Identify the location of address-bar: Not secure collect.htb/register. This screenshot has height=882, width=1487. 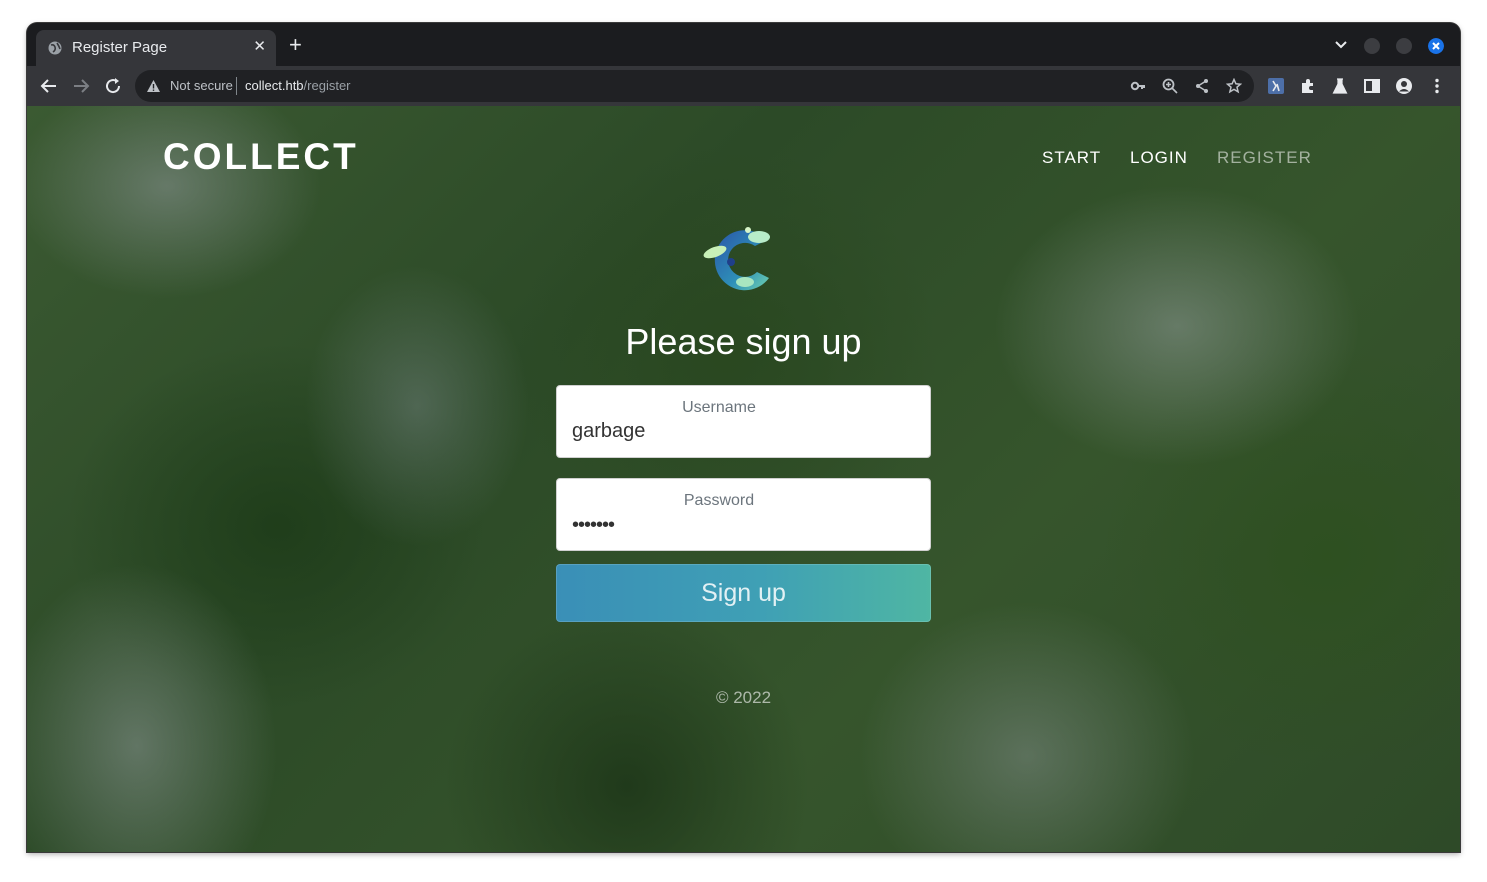
(694, 86).